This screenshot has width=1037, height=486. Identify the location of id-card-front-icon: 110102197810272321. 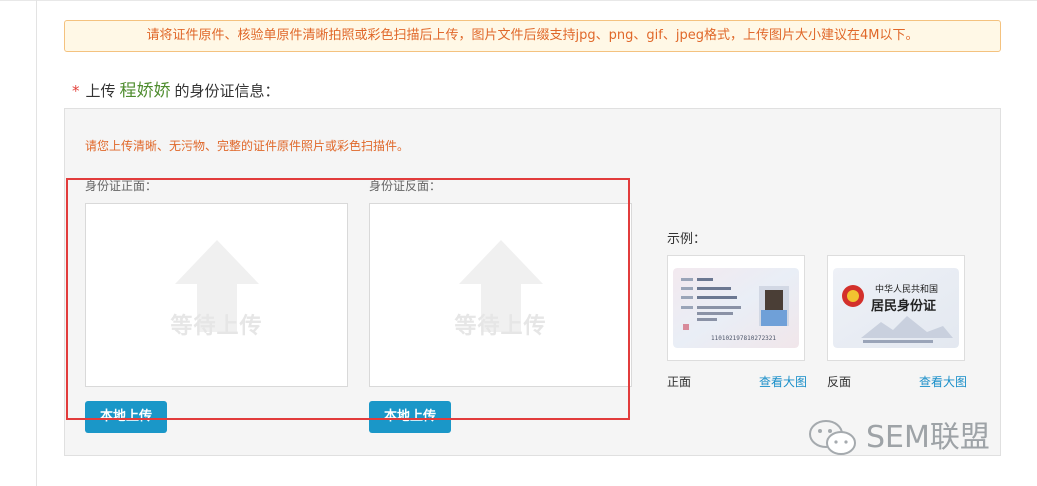
(736, 308).